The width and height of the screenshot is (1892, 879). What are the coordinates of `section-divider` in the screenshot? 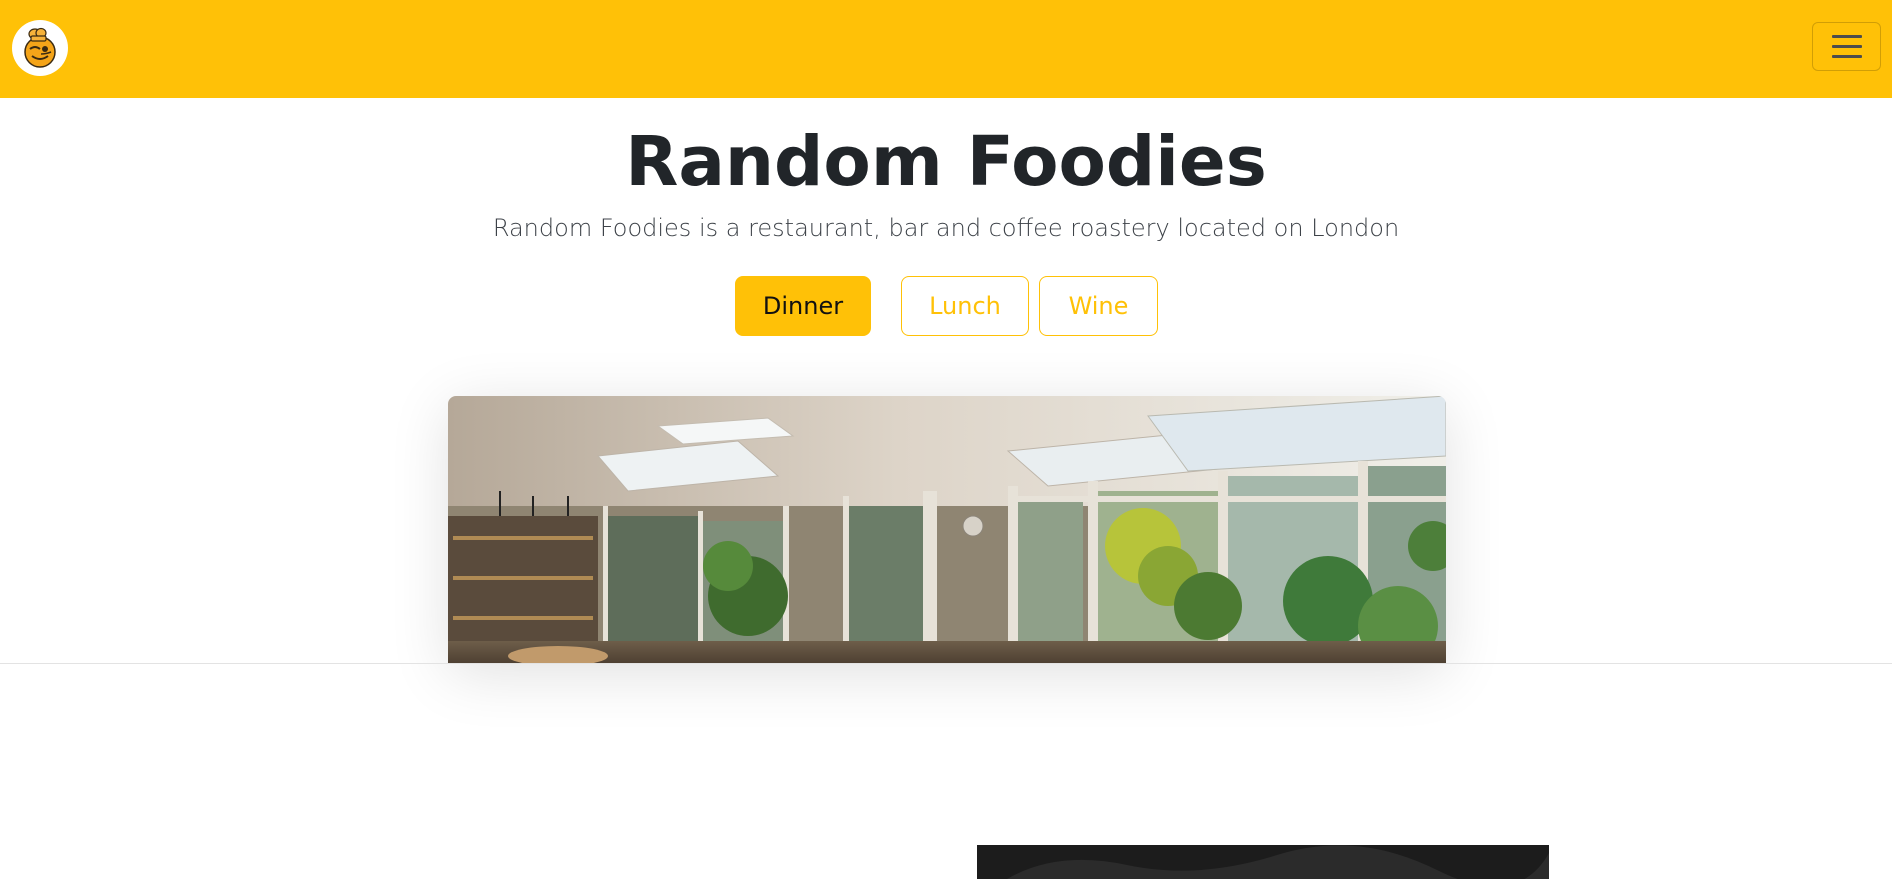 It's located at (946, 663).